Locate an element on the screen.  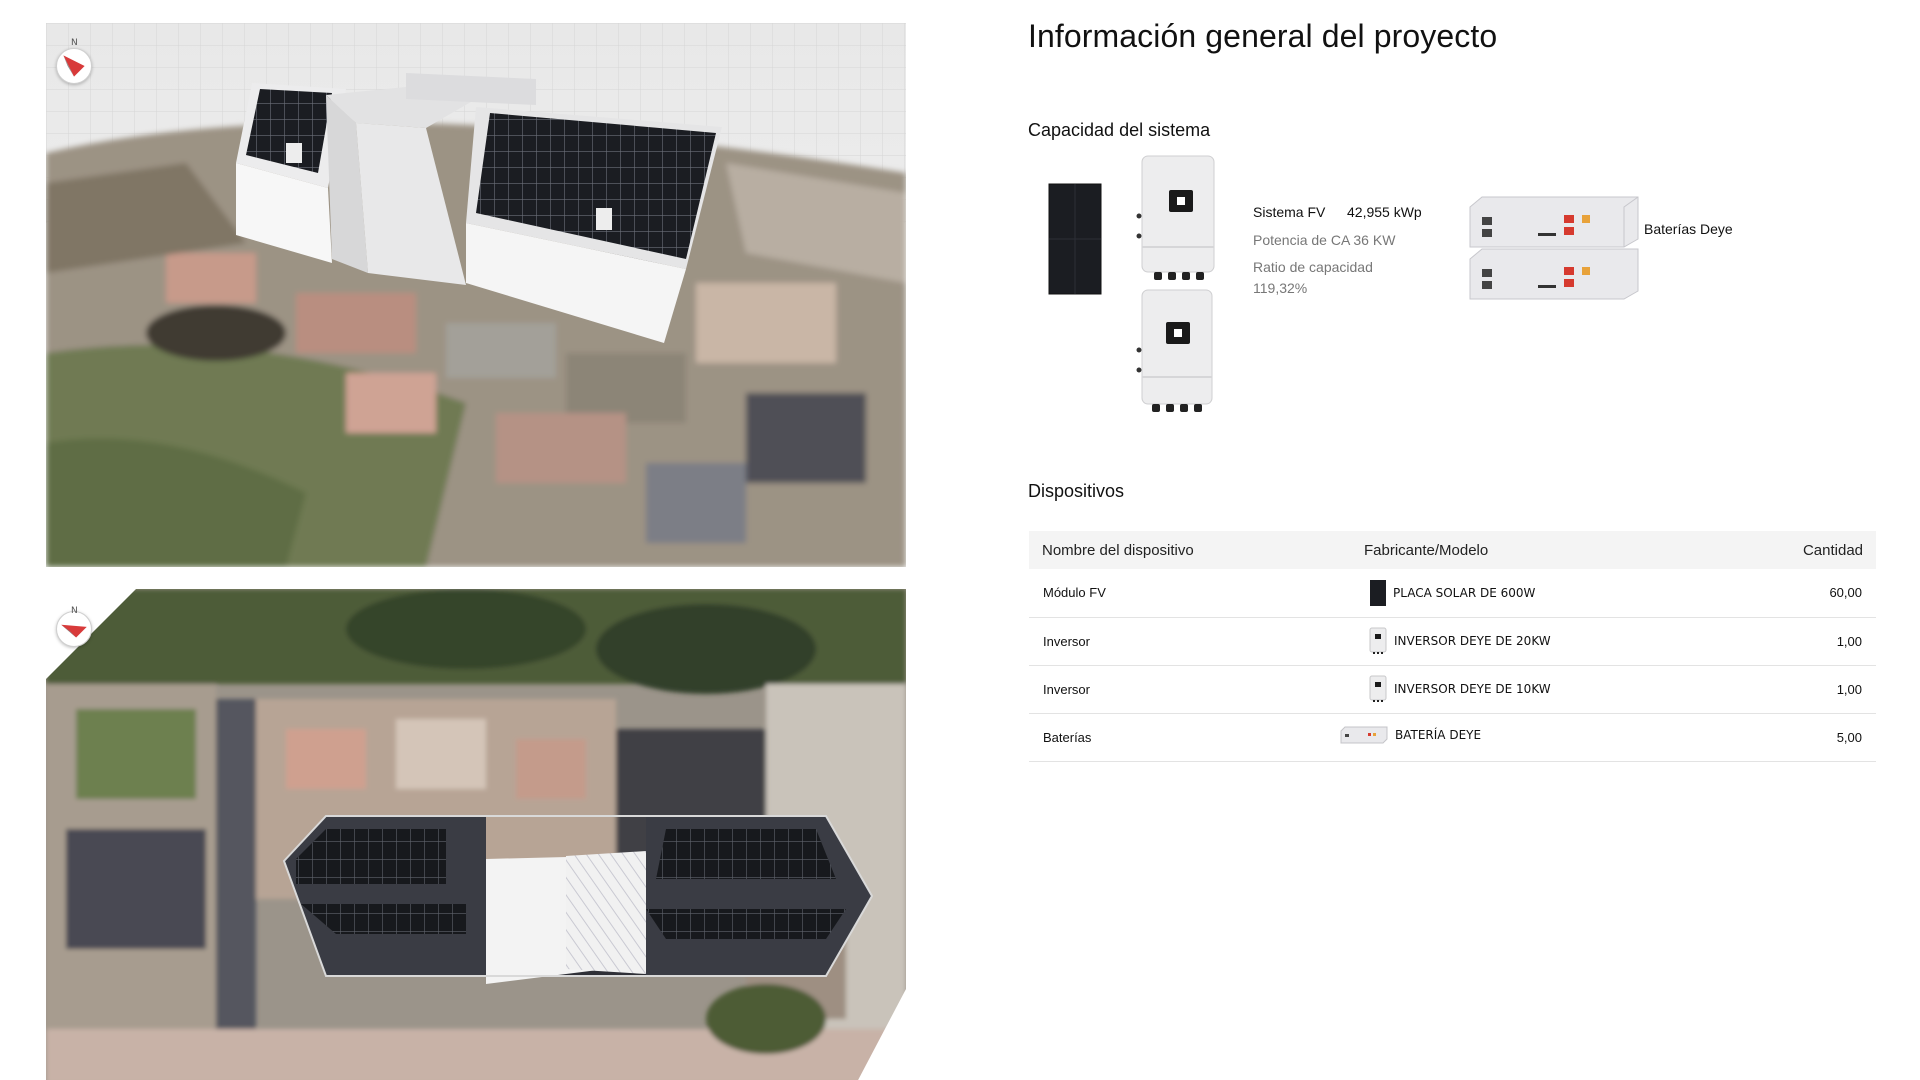
capacity-ratio-label: Ratio de capacidad is located at coordinates (1313, 267).